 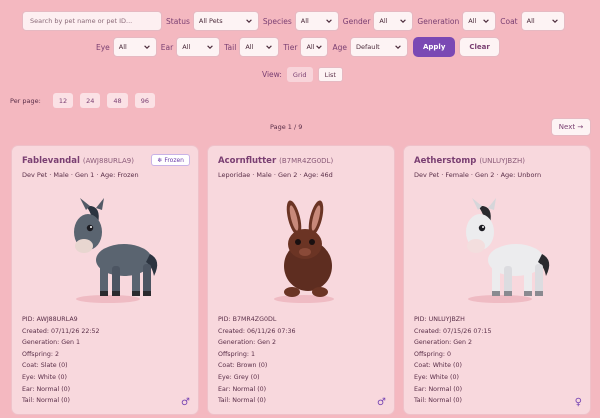 I want to click on pet-created: Created: 07/15/26 07:15, so click(x=453, y=331).